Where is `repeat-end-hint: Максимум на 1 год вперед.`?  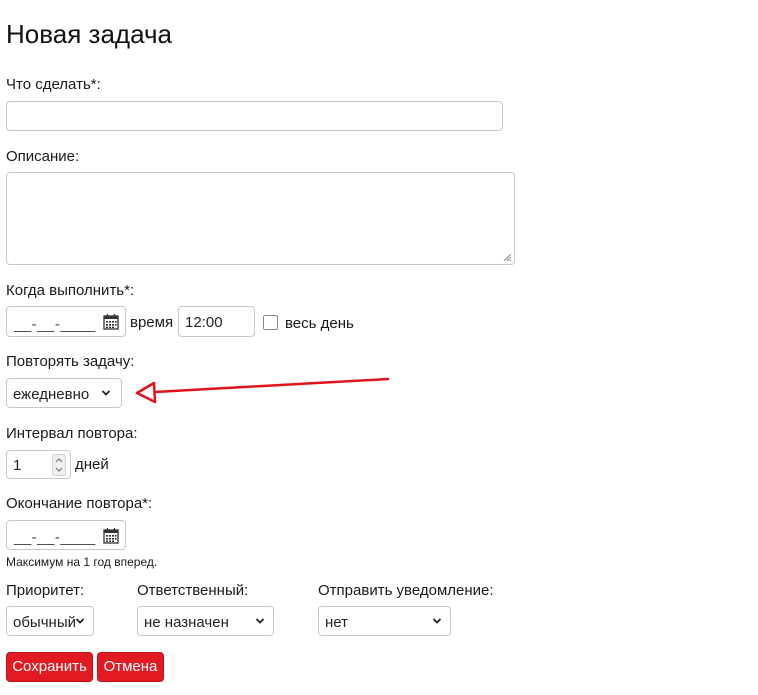
repeat-end-hint: Максимум на 1 год вперед. is located at coordinates (82, 562).